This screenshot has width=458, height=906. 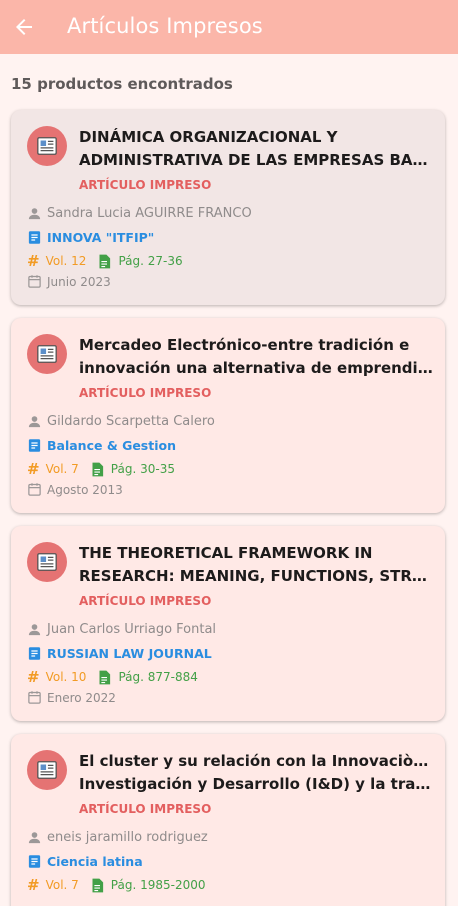 I want to click on pages: Pág. 27-36, so click(x=150, y=261).